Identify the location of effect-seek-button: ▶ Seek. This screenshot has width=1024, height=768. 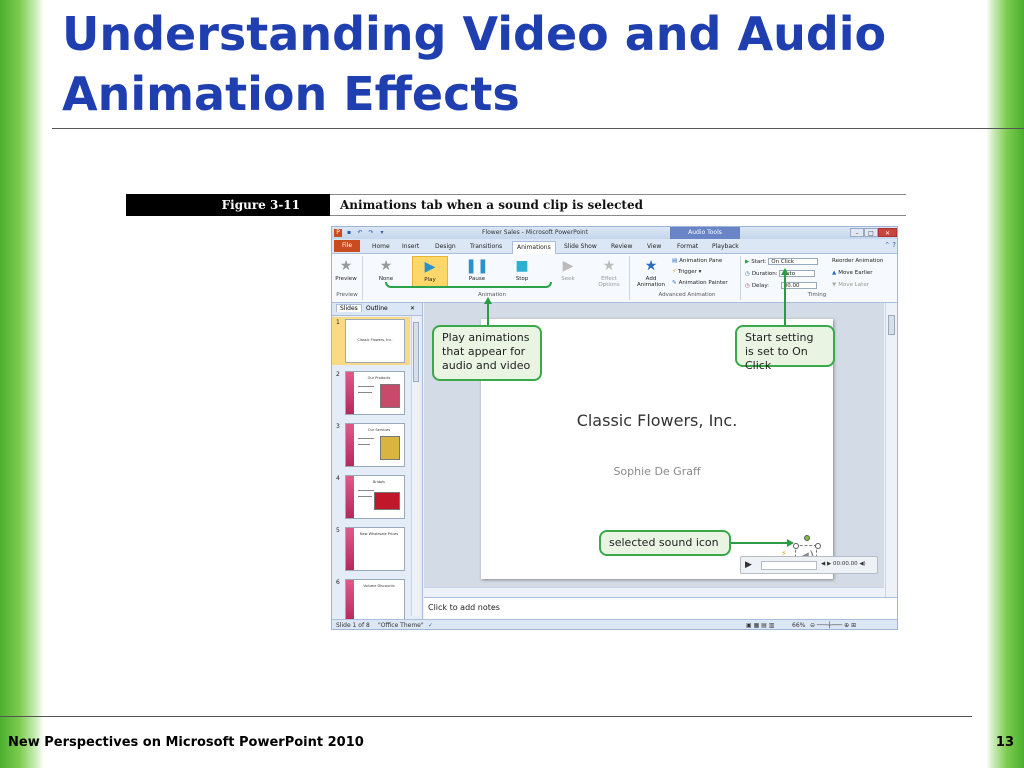
(568, 272).